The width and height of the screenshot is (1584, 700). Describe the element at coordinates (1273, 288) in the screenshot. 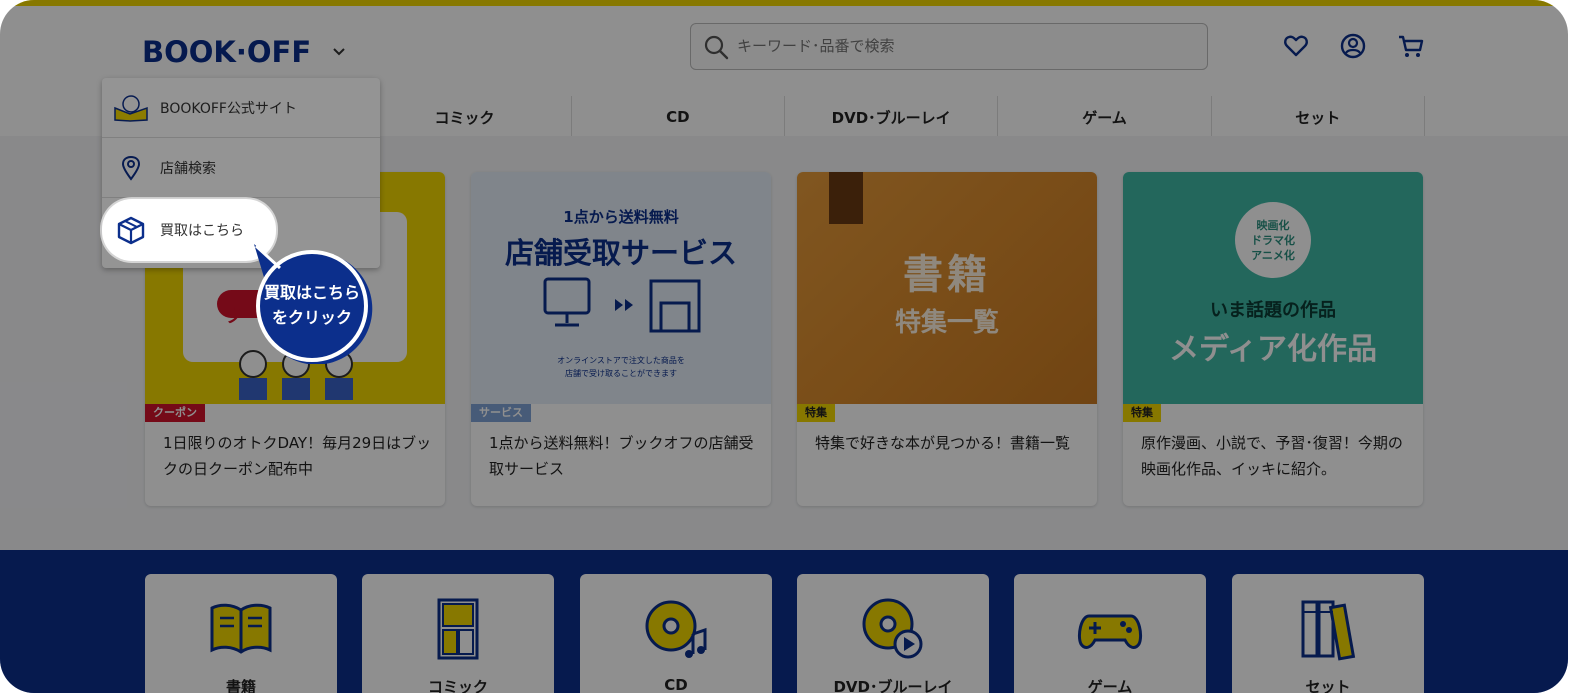

I see `media-feature-banner: 映画化 ドラマ化 アニメ化 いま話題の作品 メディア化作品` at that location.